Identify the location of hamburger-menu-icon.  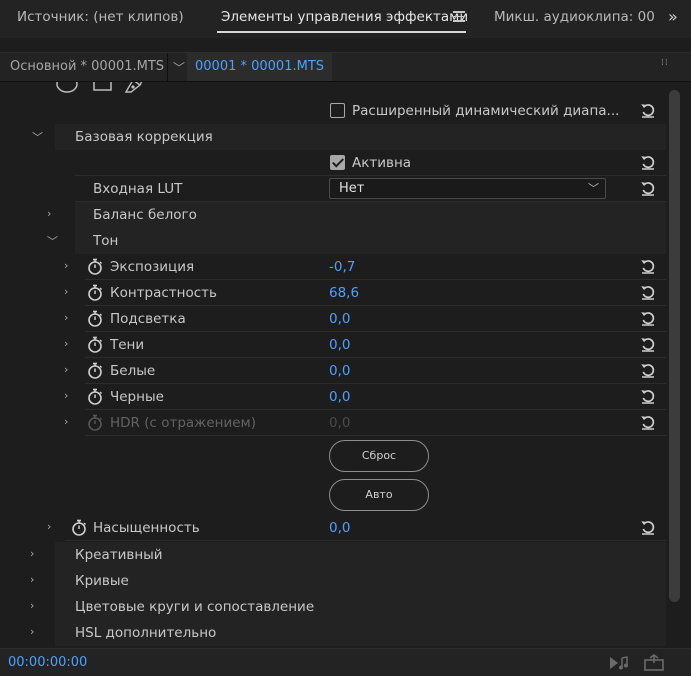
(459, 17).